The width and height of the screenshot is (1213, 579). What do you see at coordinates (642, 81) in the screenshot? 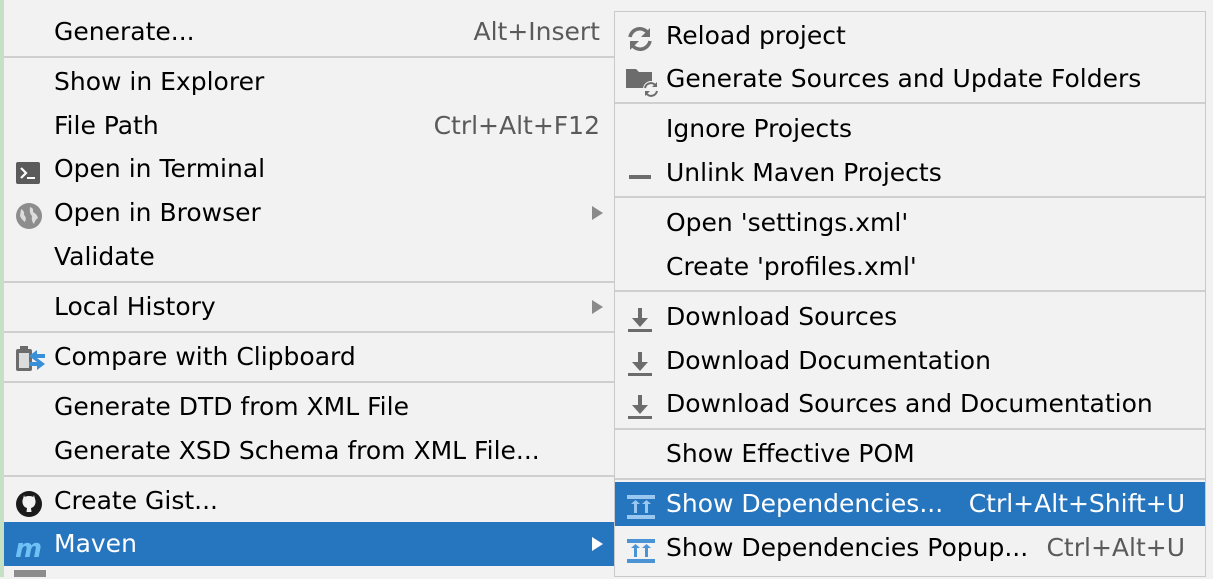
I see `folder-sync-icon` at bounding box center [642, 81].